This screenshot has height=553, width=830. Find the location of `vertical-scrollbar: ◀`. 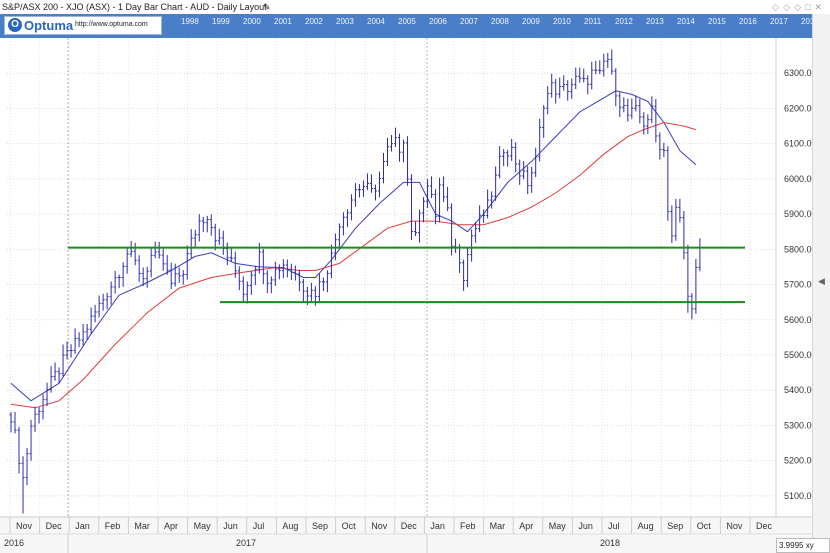

vertical-scrollbar: ◀ is located at coordinates (821, 276).